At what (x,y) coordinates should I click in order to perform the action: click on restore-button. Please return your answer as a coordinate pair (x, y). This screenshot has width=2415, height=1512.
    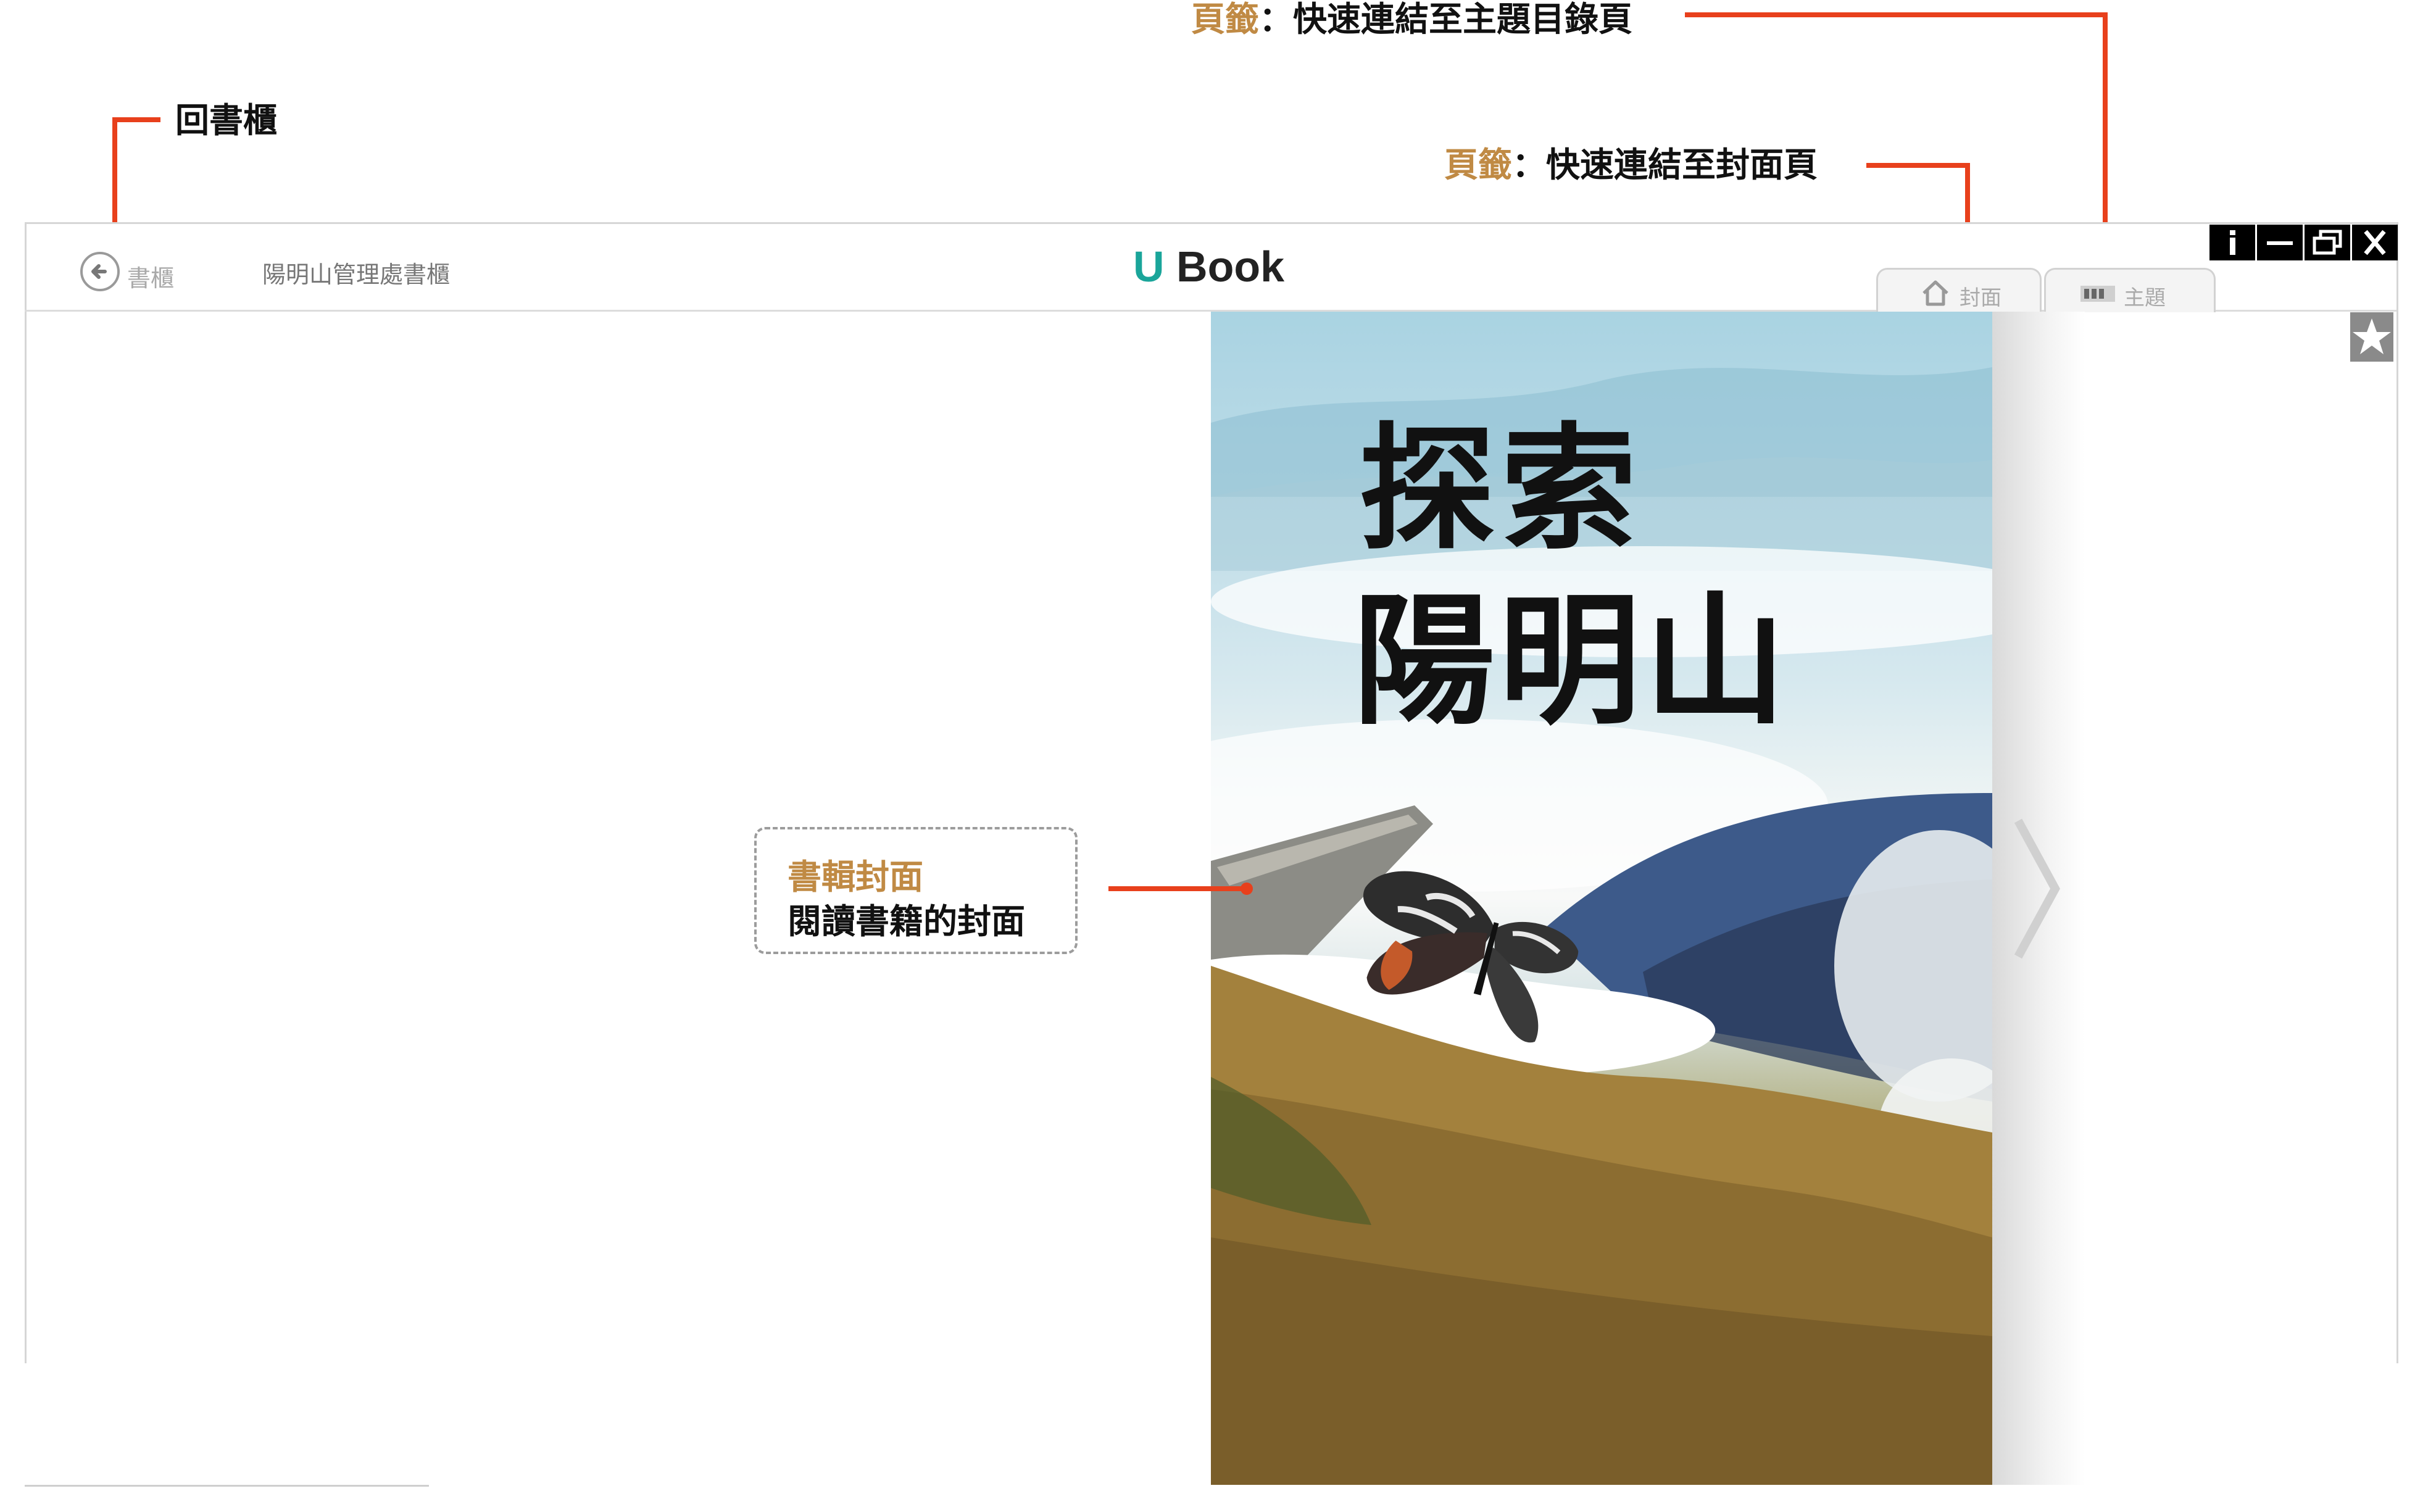
    Looking at the image, I should click on (2327, 242).